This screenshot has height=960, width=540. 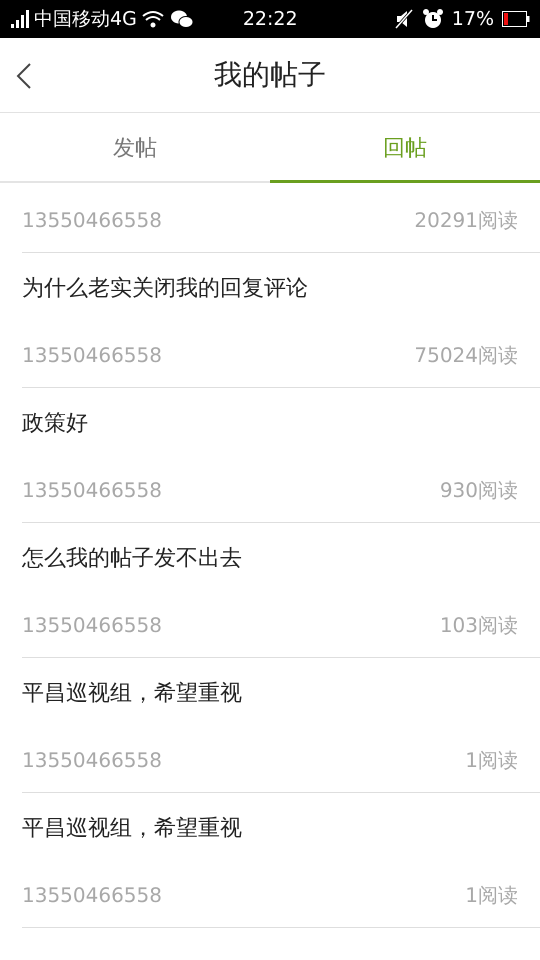 What do you see at coordinates (433, 19) in the screenshot?
I see `alarm-icon` at bounding box center [433, 19].